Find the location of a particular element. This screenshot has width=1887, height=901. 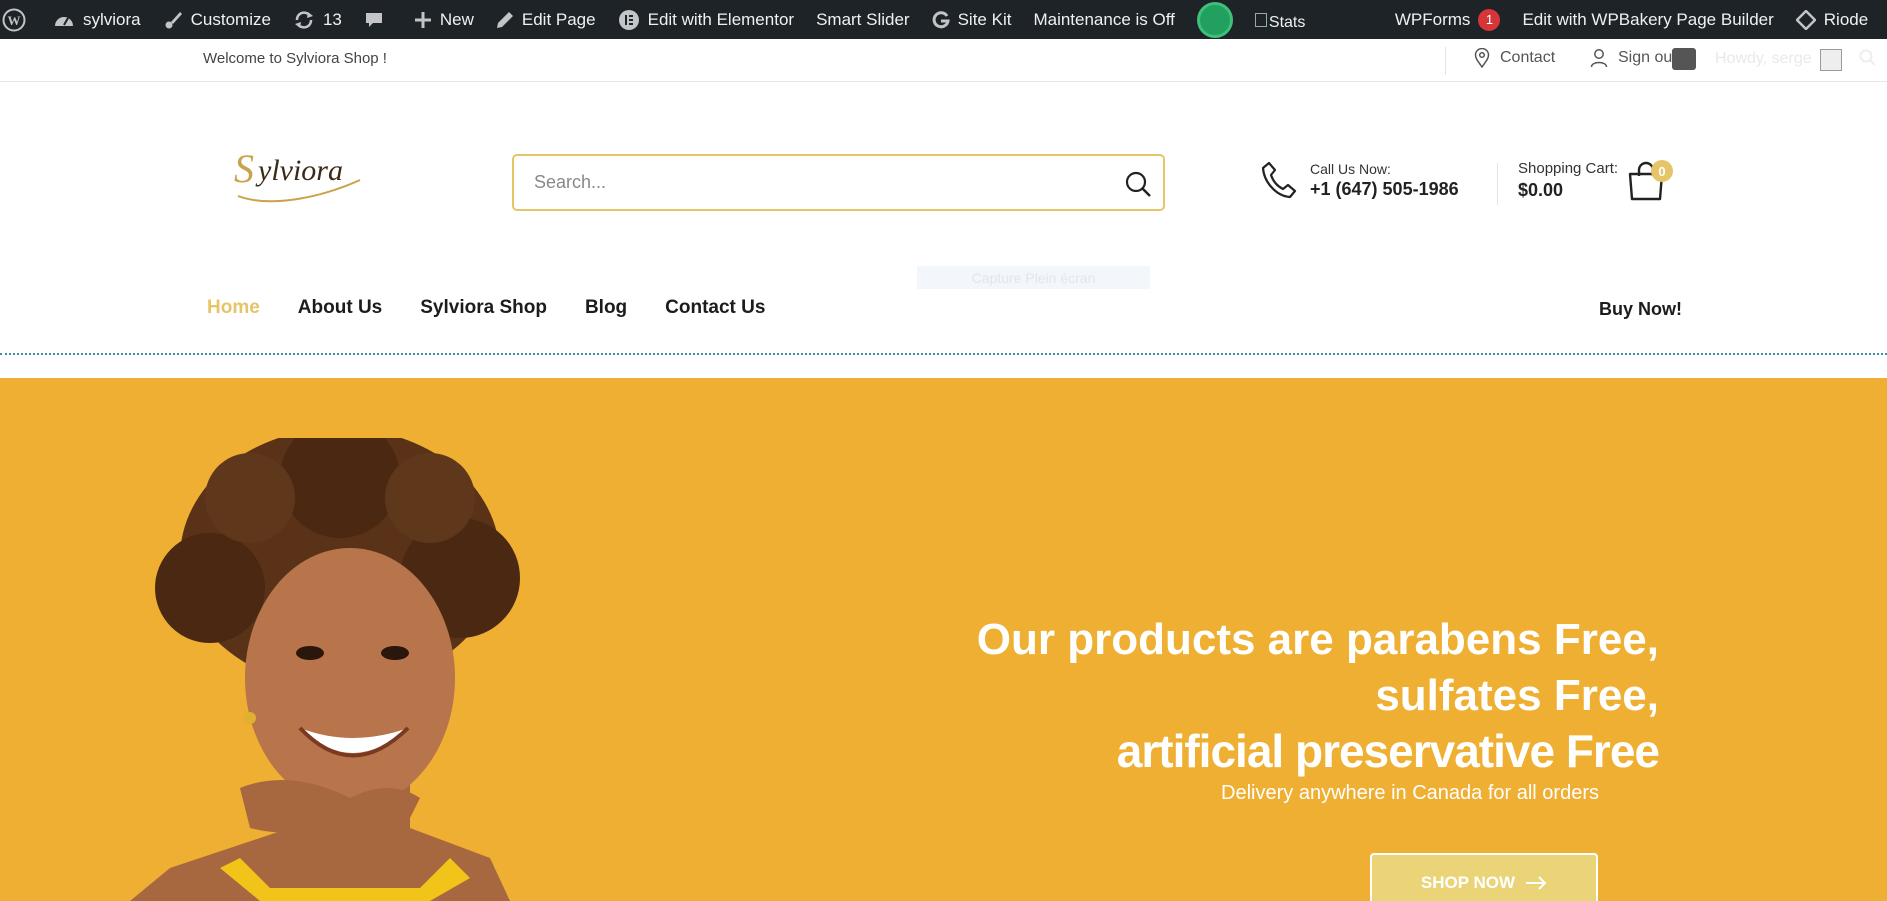

dashboard-icon is located at coordinates (64, 21).